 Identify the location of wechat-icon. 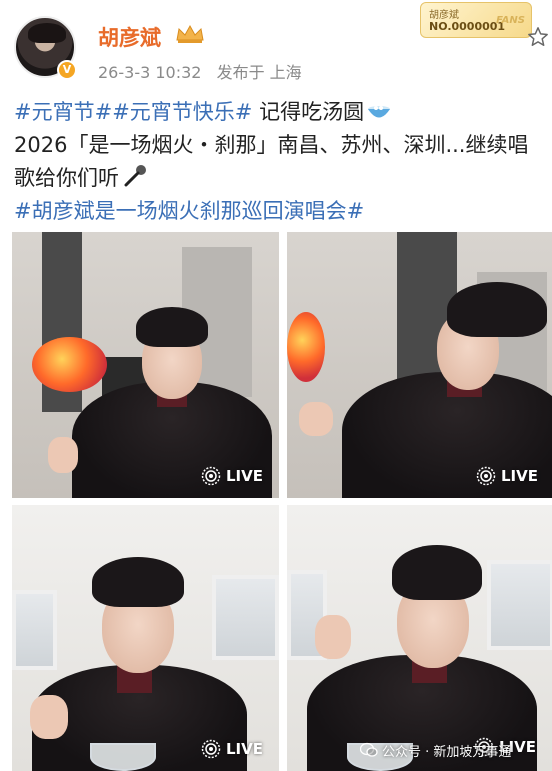
(369, 749).